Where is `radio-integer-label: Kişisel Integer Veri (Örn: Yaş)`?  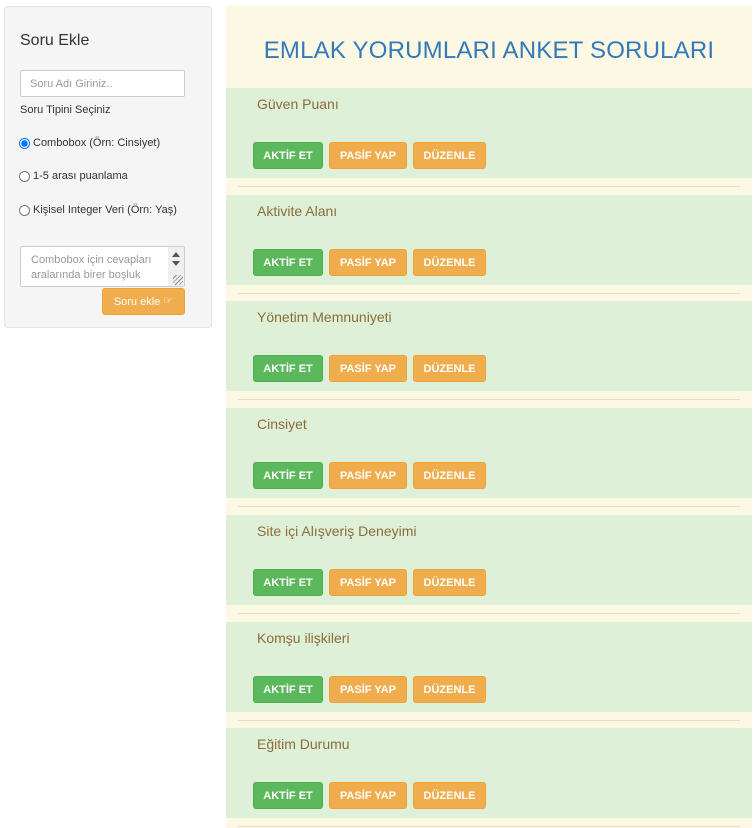
radio-integer-label: Kişisel Integer Veri (Örn: Yaş) is located at coordinates (105, 210).